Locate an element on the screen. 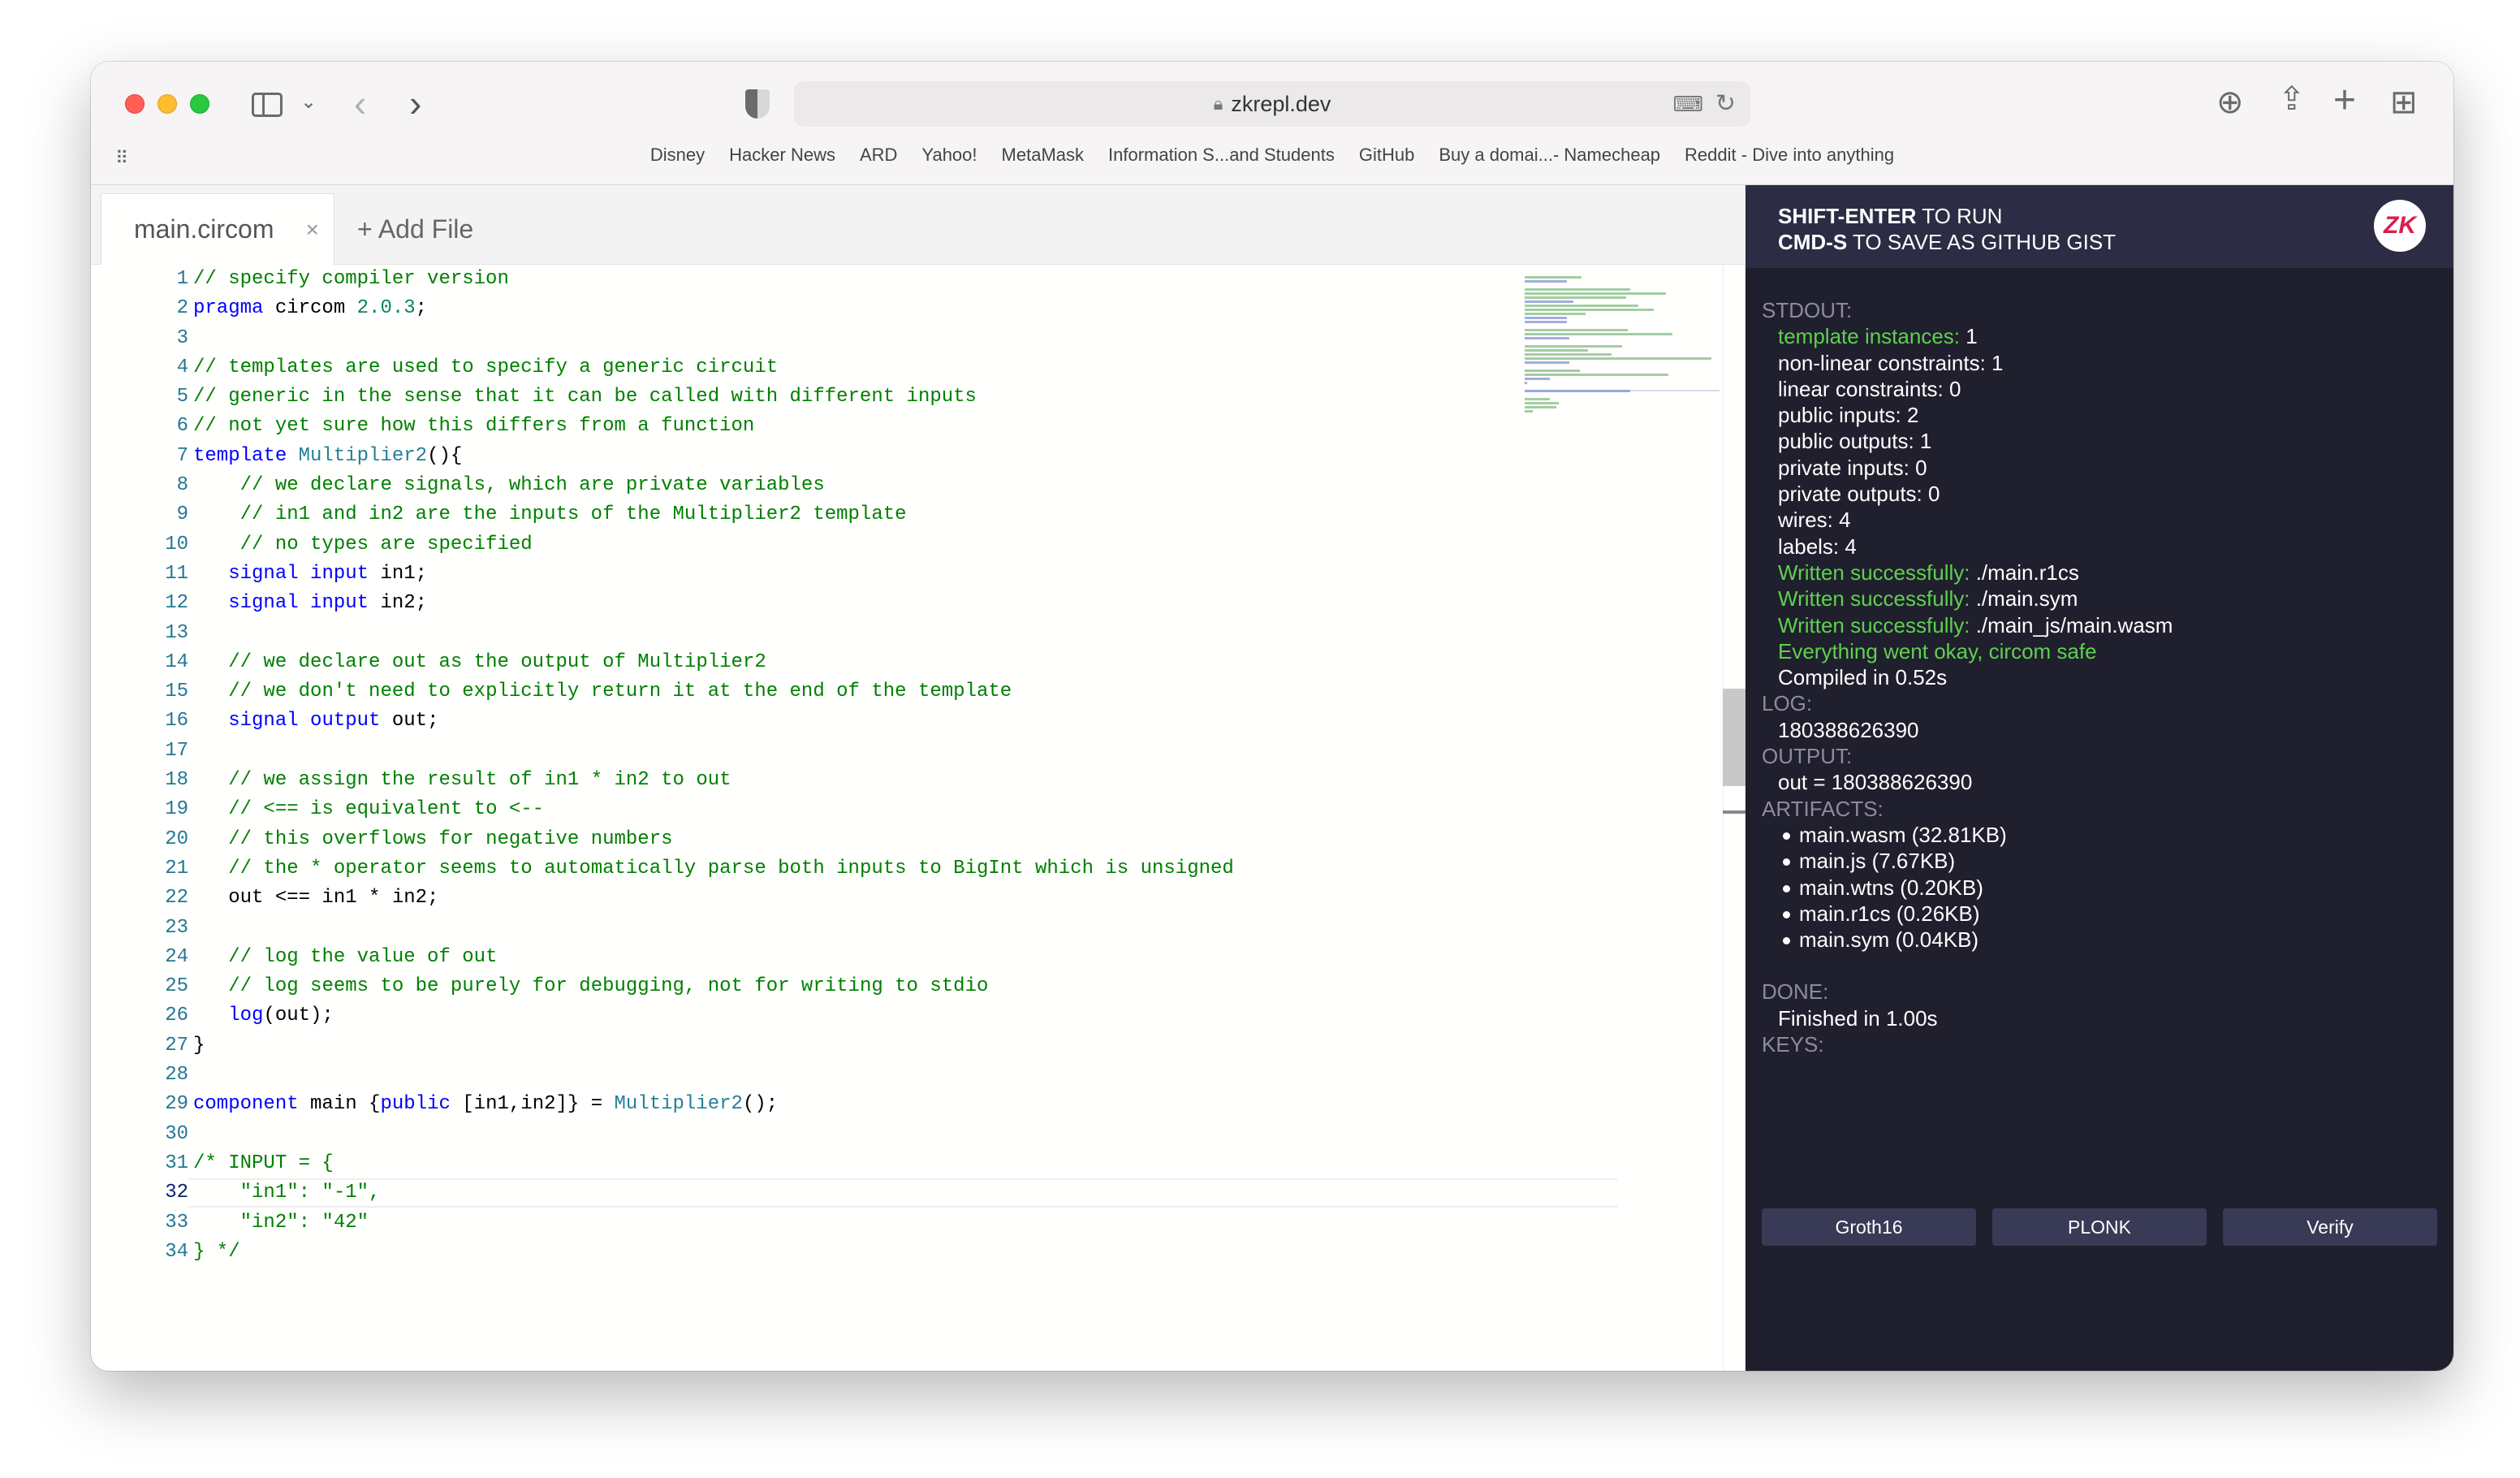 This screenshot has height=1478, width=2520. bookmark-item: MetaMask is located at coordinates (1043, 161).